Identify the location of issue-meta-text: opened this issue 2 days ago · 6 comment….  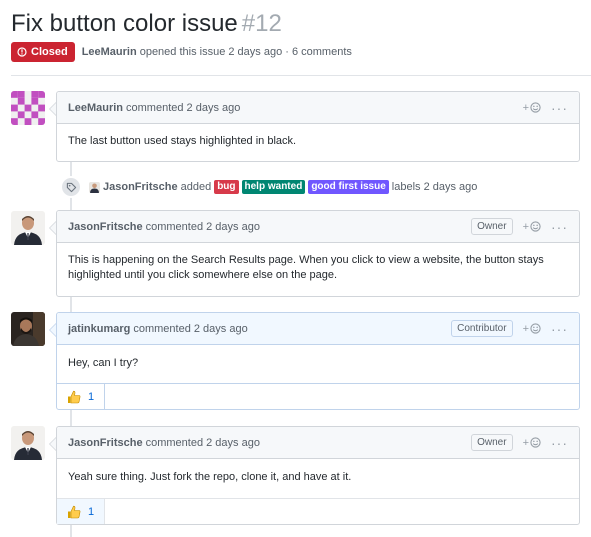
(245, 52).